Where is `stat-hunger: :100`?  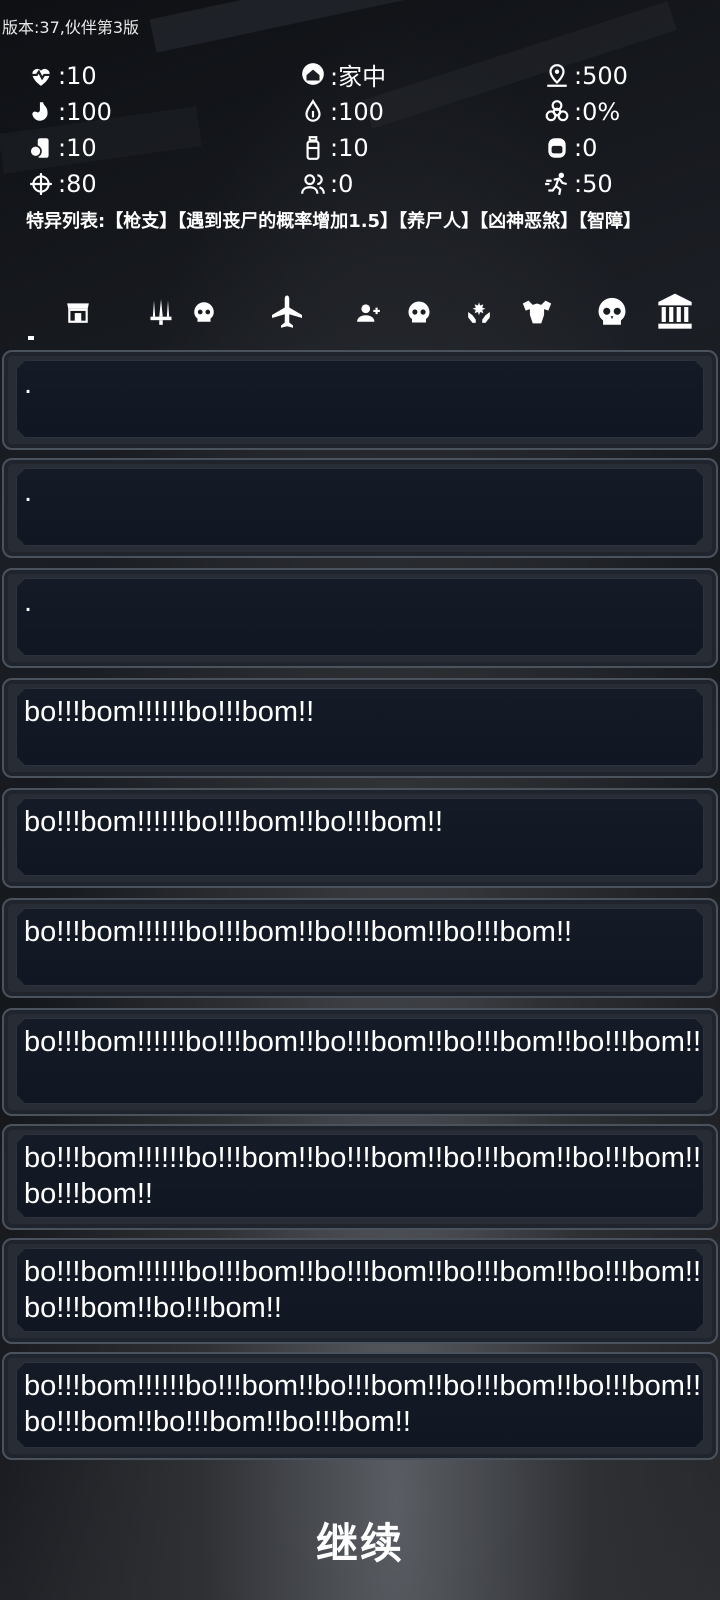
stat-hunger: :100 is located at coordinates (69, 112).